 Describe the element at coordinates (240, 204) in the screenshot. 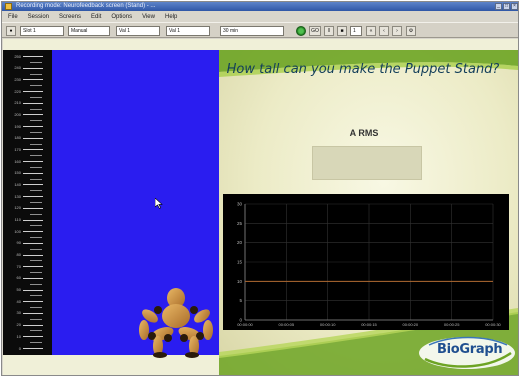

I see `chart-y-tick-label: 30` at that location.